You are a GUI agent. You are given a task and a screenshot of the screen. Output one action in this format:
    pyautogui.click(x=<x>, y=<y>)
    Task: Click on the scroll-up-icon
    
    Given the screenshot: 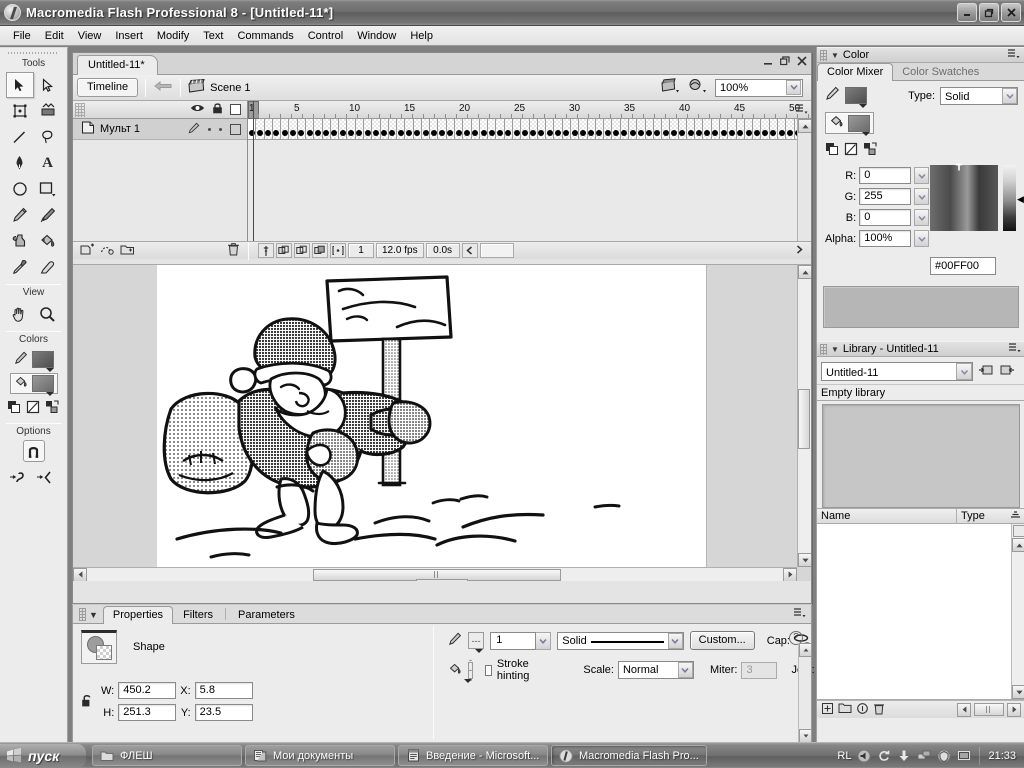 What is the action you would take?
    pyautogui.click(x=804, y=272)
    